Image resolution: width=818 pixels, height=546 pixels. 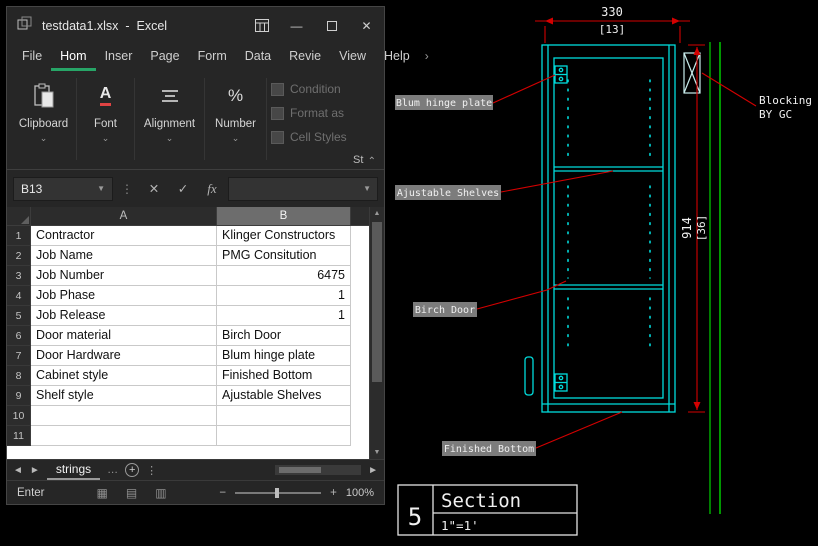 What do you see at coordinates (284, 396) in the screenshot?
I see `cell: Ajustable Shelves` at bounding box center [284, 396].